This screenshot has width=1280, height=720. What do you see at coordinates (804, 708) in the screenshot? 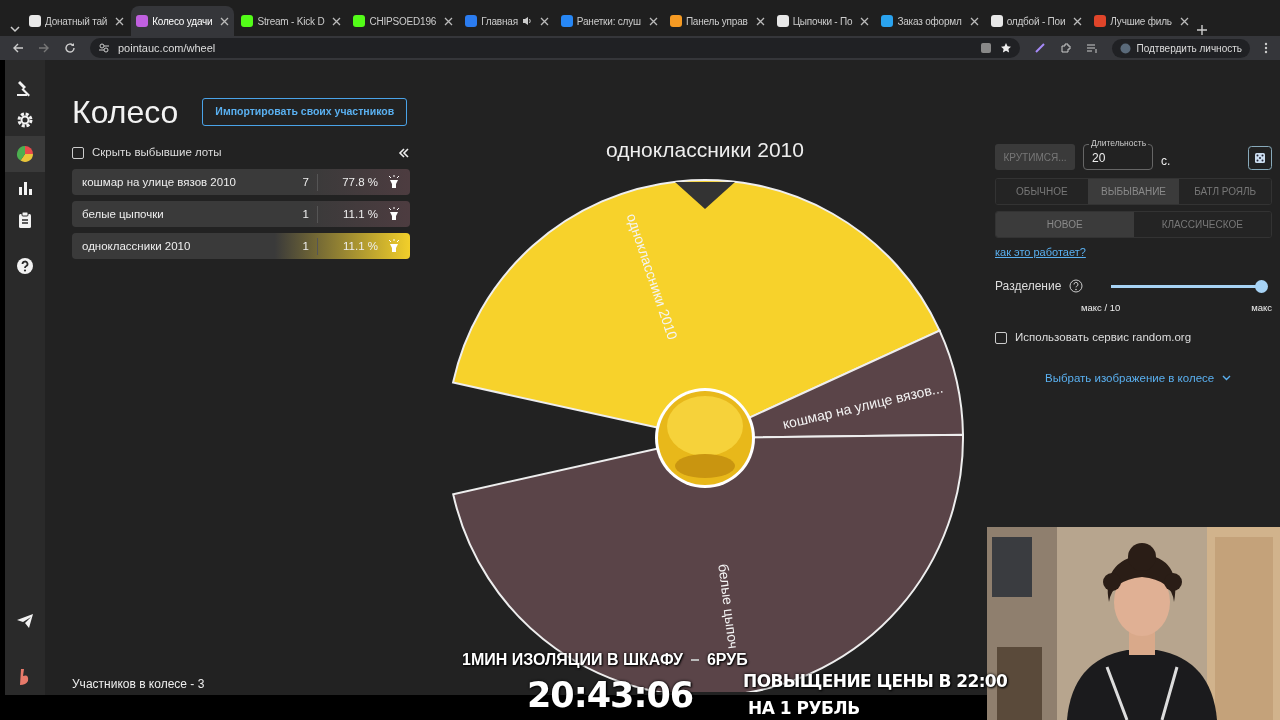
I see `overlay-text: НА 1 РУБЛЬ` at bounding box center [804, 708].